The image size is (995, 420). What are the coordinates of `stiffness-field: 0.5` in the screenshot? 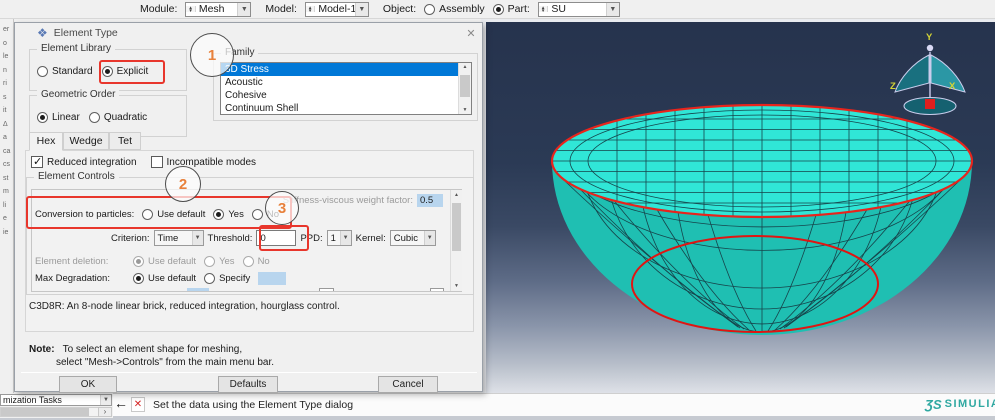 It's located at (430, 200).